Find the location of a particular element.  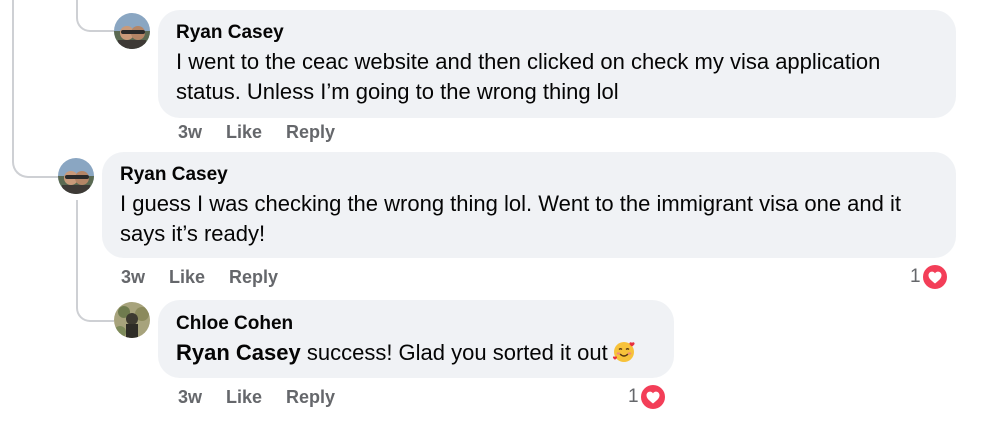

thread-line-main is located at coordinates (35, 89).